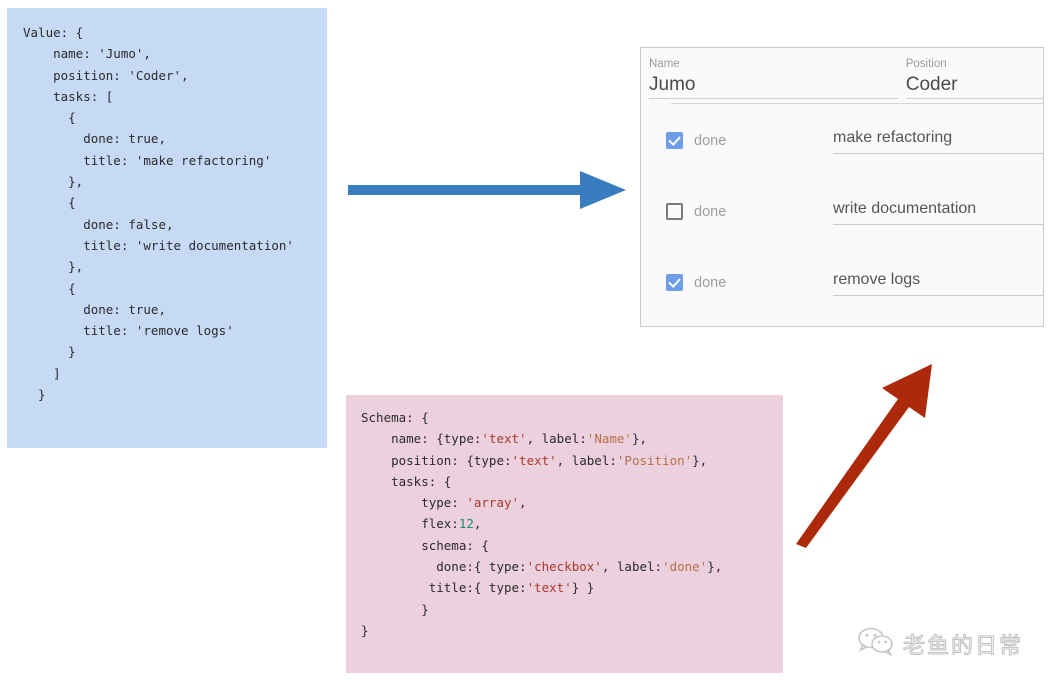  I want to click on task-title-value: remove logs, so click(938, 280).